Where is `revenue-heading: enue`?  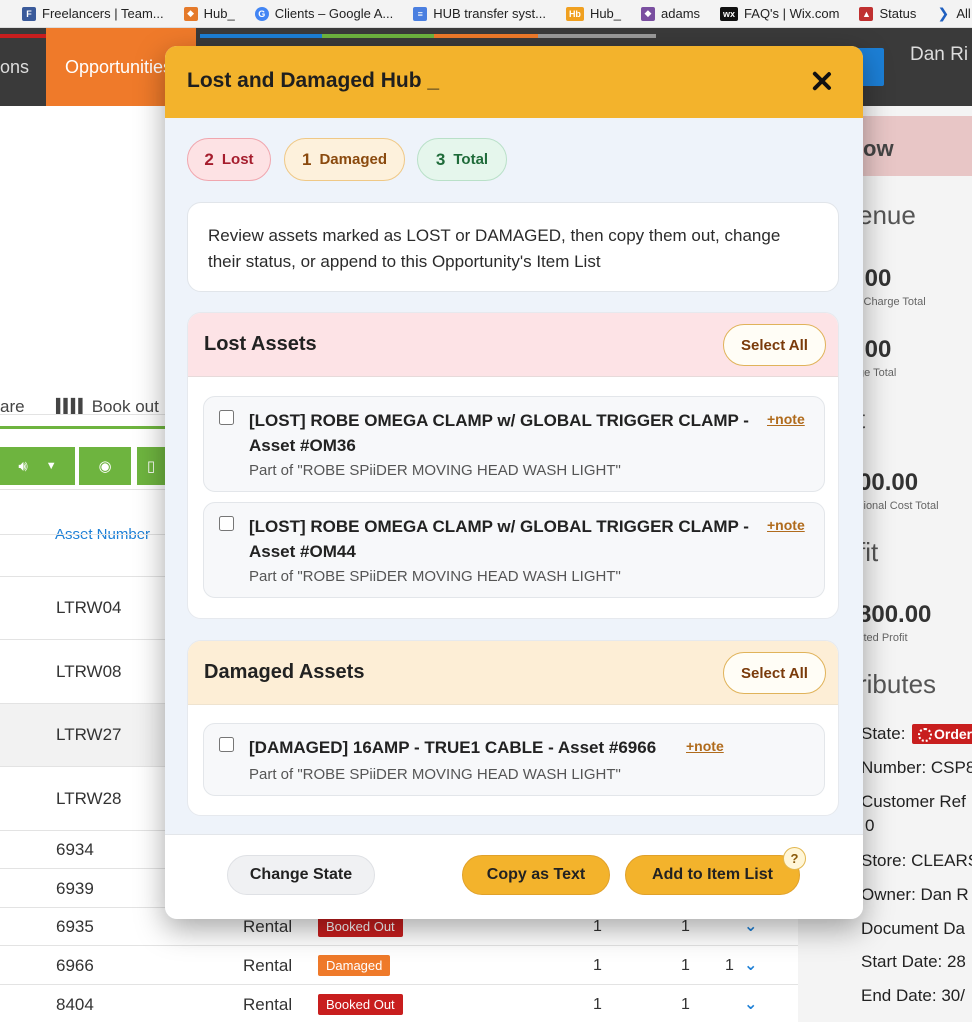 revenue-heading: enue is located at coordinates (887, 215).